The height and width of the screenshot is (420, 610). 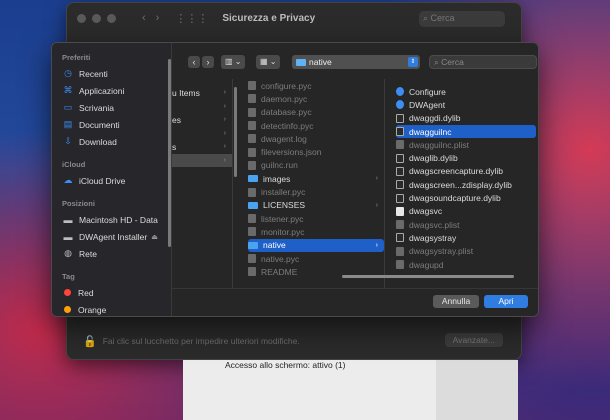 What do you see at coordinates (316, 218) in the screenshot?
I see `file-row: listener.pyc` at bounding box center [316, 218].